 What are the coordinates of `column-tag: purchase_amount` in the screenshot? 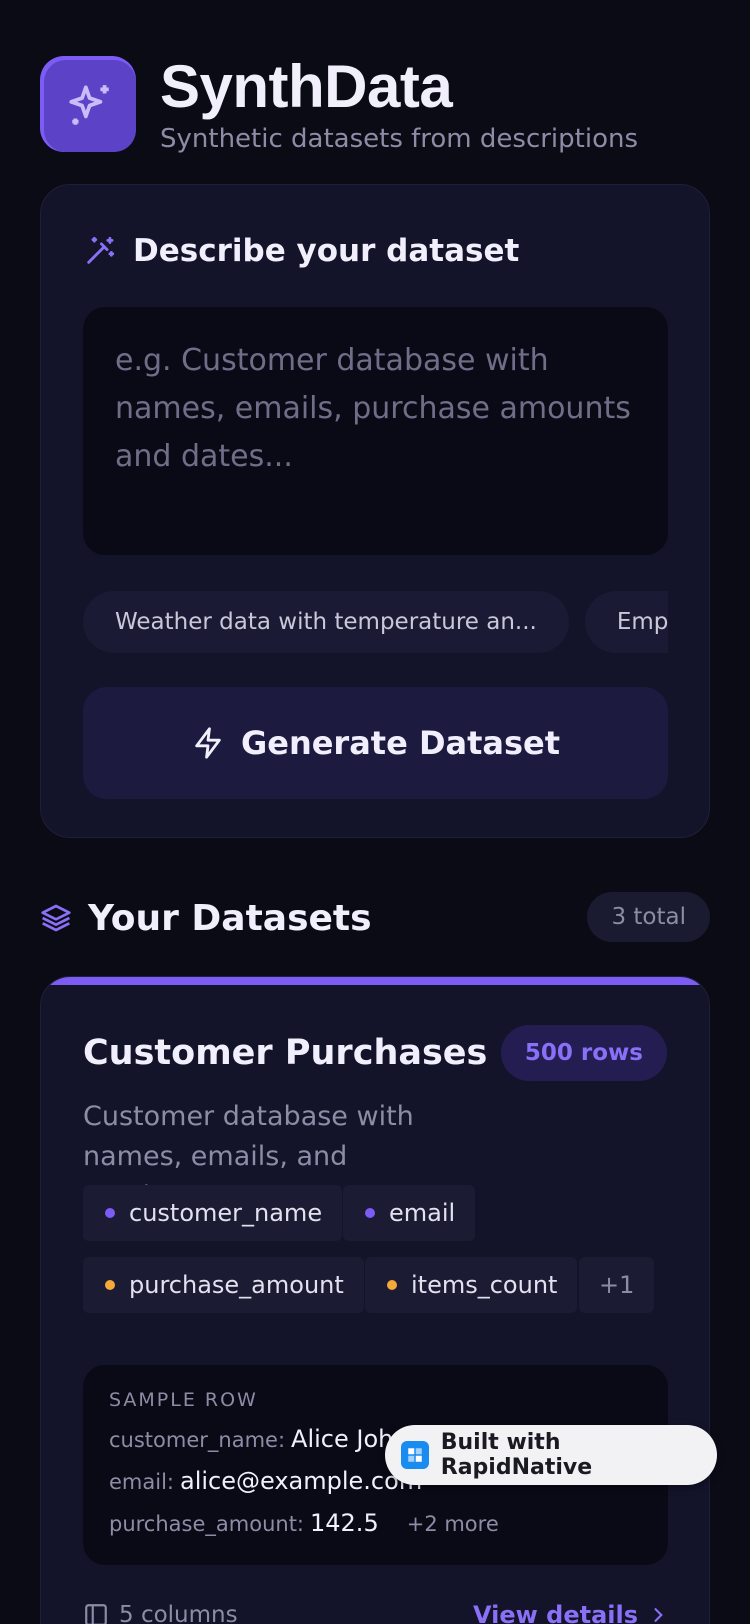 It's located at (223, 1285).